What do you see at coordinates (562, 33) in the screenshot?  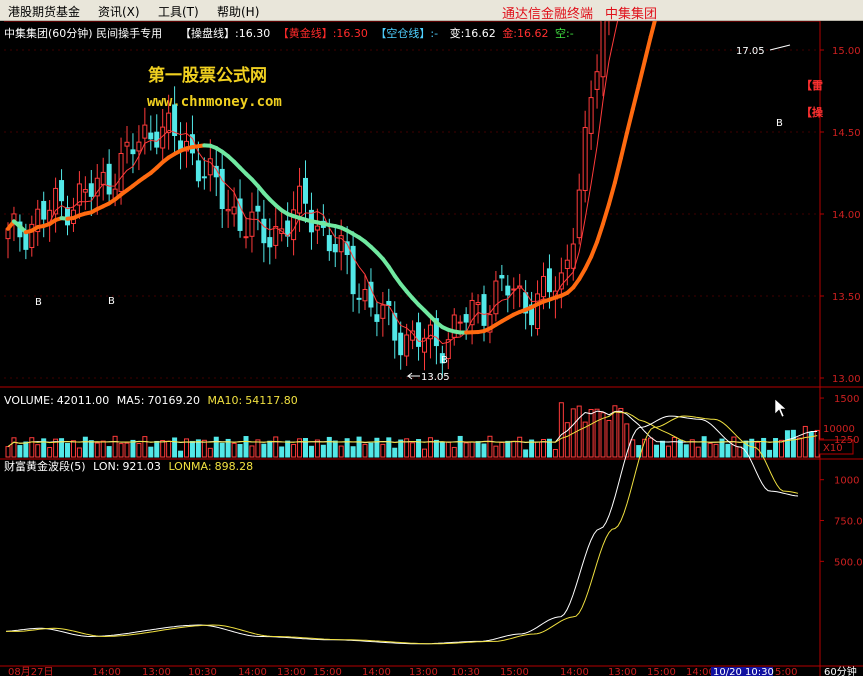 I see `empty-name: 空:` at bounding box center [562, 33].